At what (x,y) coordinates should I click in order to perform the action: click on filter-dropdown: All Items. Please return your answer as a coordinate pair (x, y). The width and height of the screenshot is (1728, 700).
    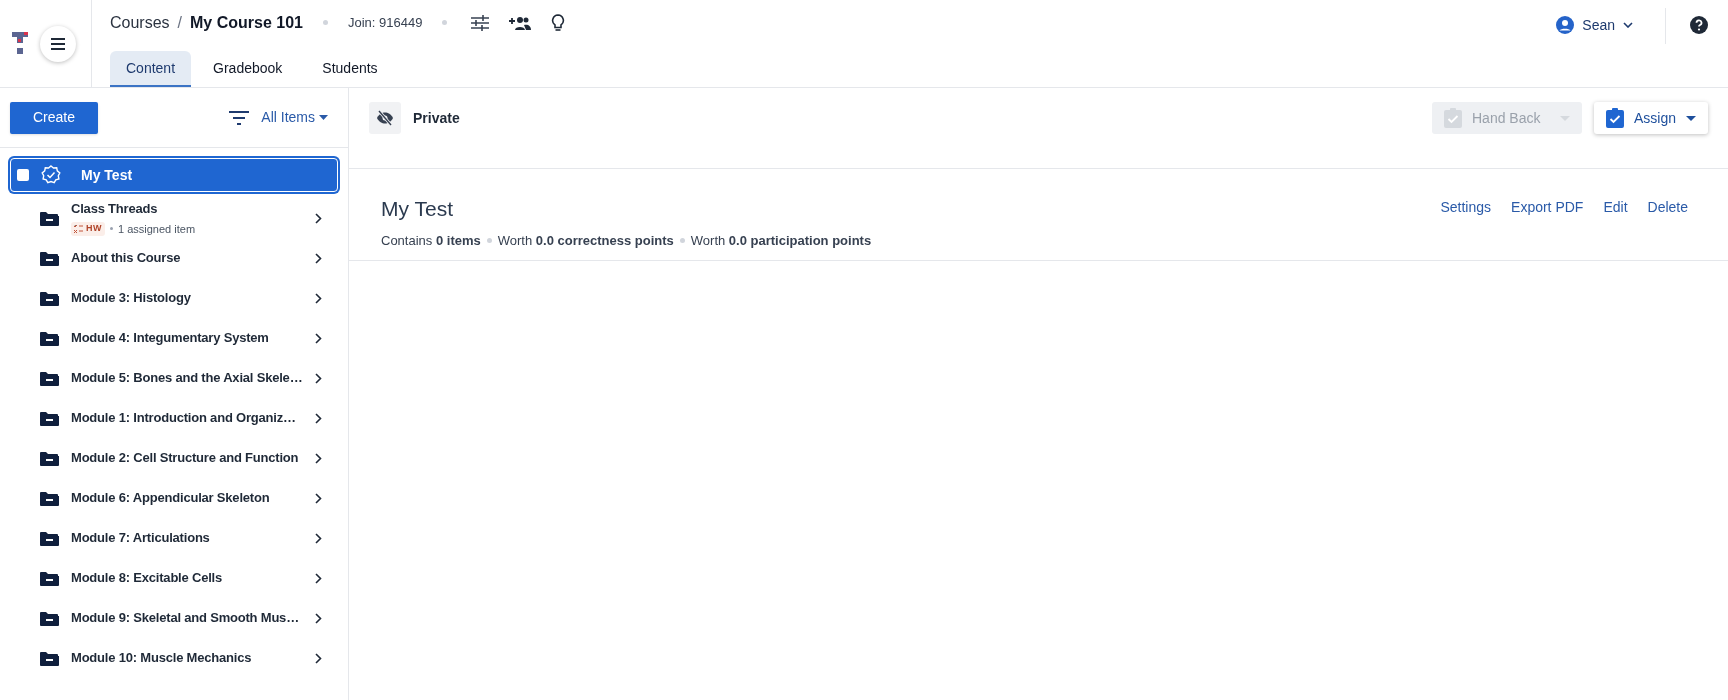
    Looking at the image, I should click on (294, 117).